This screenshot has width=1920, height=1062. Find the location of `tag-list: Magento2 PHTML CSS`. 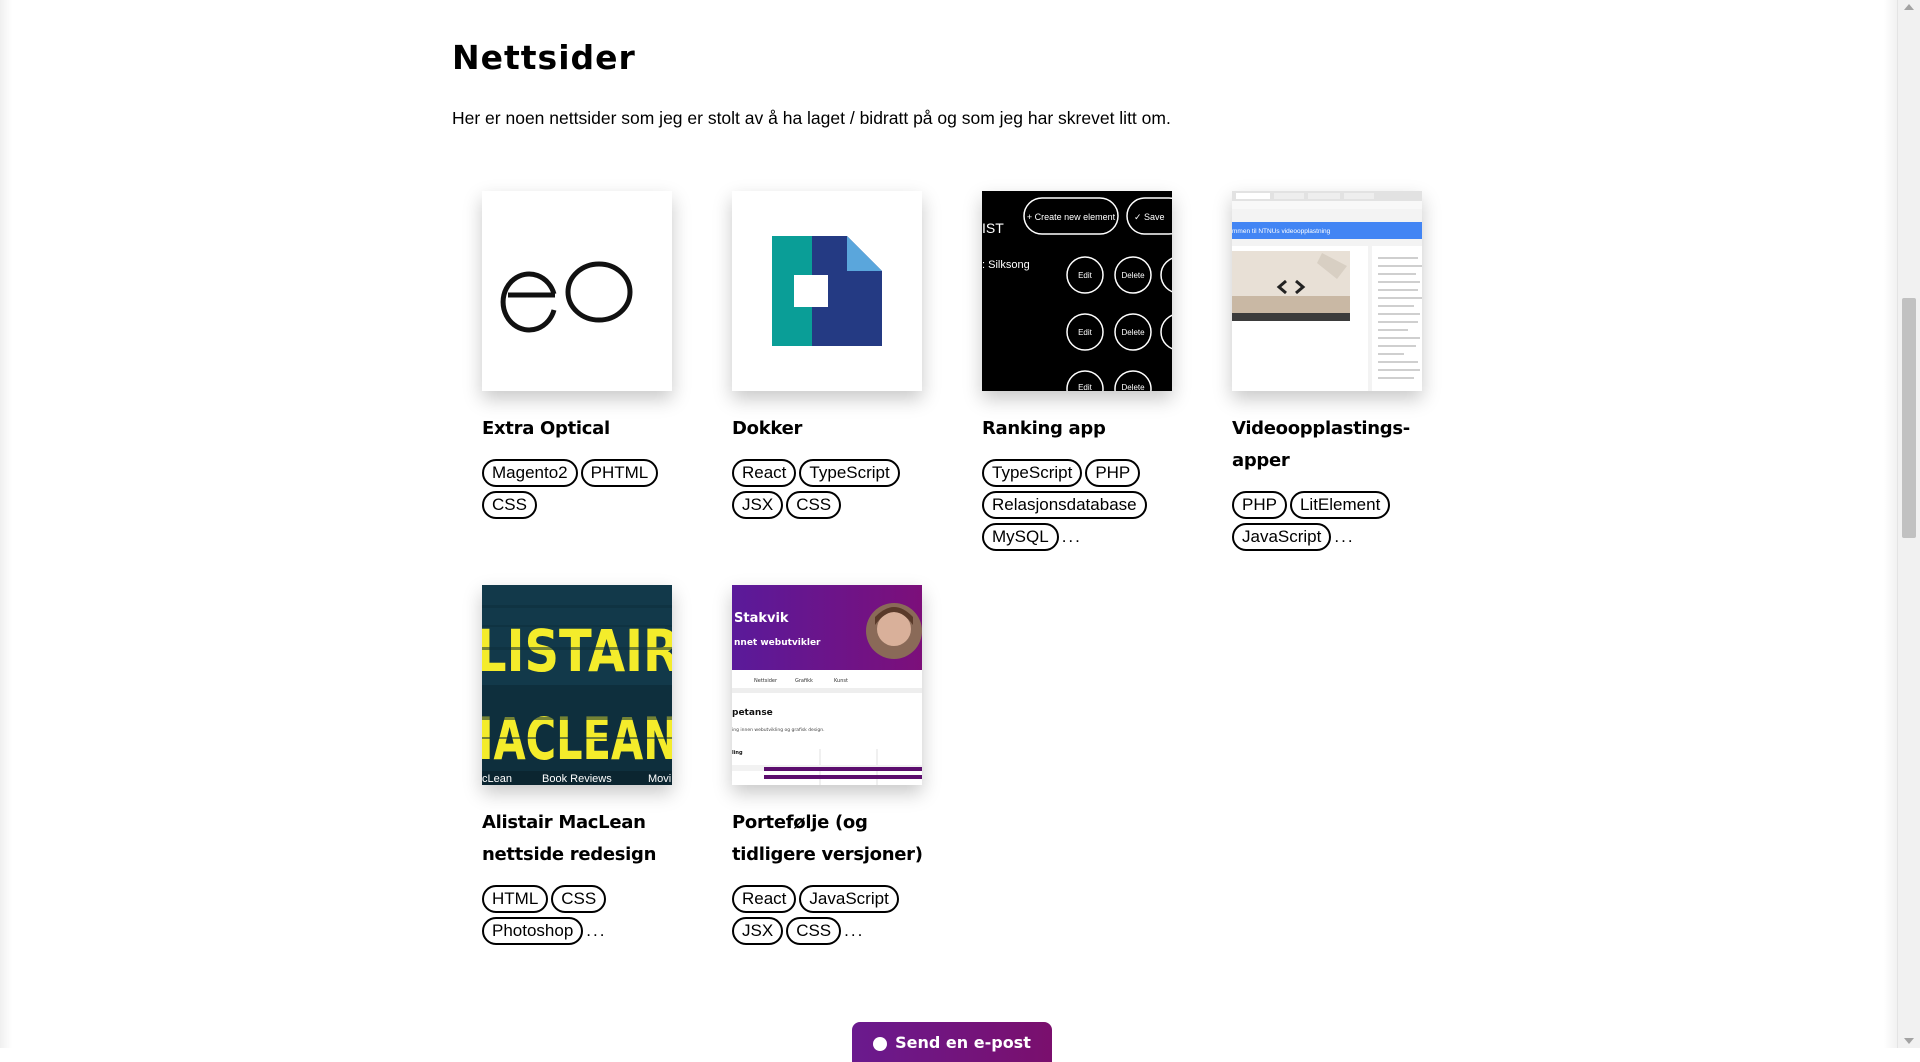

tag-list: Magento2 PHTML CSS is located at coordinates (587, 489).